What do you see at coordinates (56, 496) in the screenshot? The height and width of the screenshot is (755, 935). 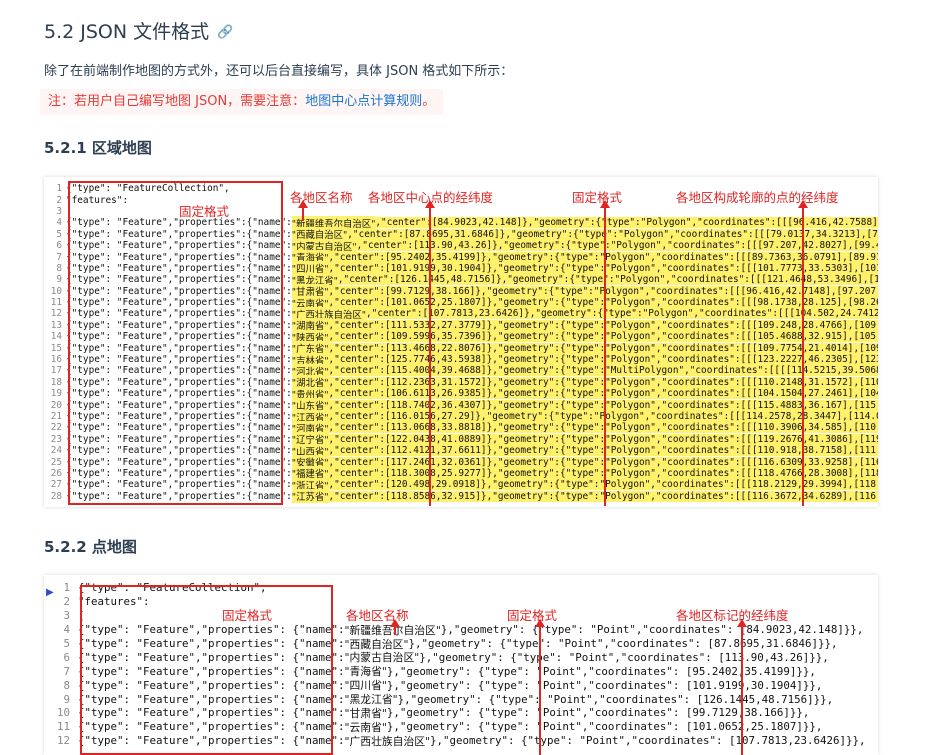 I see `line-number: 28` at bounding box center [56, 496].